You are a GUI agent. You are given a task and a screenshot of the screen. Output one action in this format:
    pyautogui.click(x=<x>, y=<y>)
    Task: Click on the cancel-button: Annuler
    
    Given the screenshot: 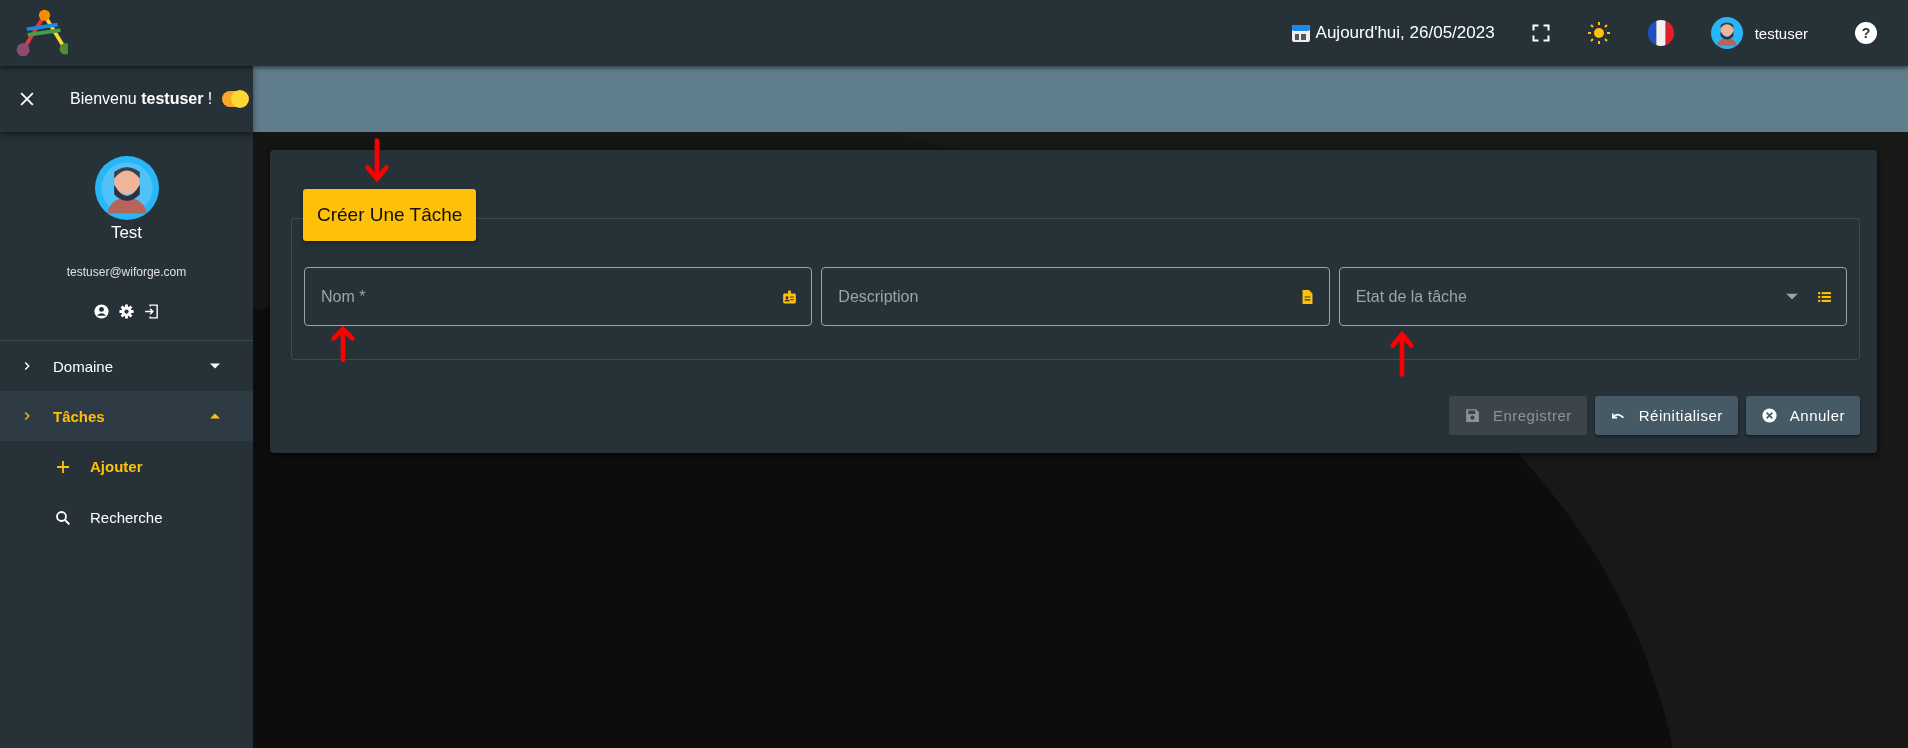 What is the action you would take?
    pyautogui.click(x=1802, y=415)
    